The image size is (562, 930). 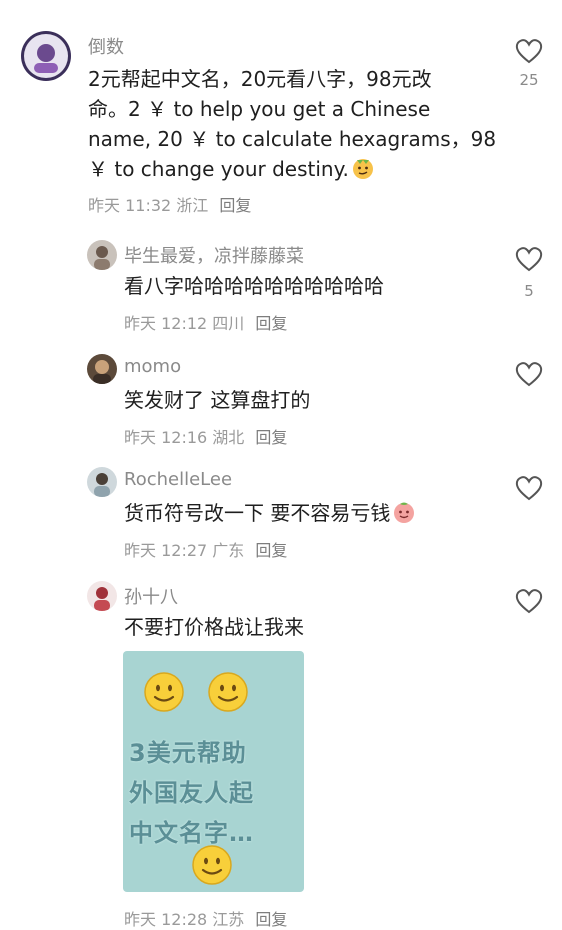 What do you see at coordinates (188, 753) in the screenshot?
I see `image-caption-line: 3美元帮助` at bounding box center [188, 753].